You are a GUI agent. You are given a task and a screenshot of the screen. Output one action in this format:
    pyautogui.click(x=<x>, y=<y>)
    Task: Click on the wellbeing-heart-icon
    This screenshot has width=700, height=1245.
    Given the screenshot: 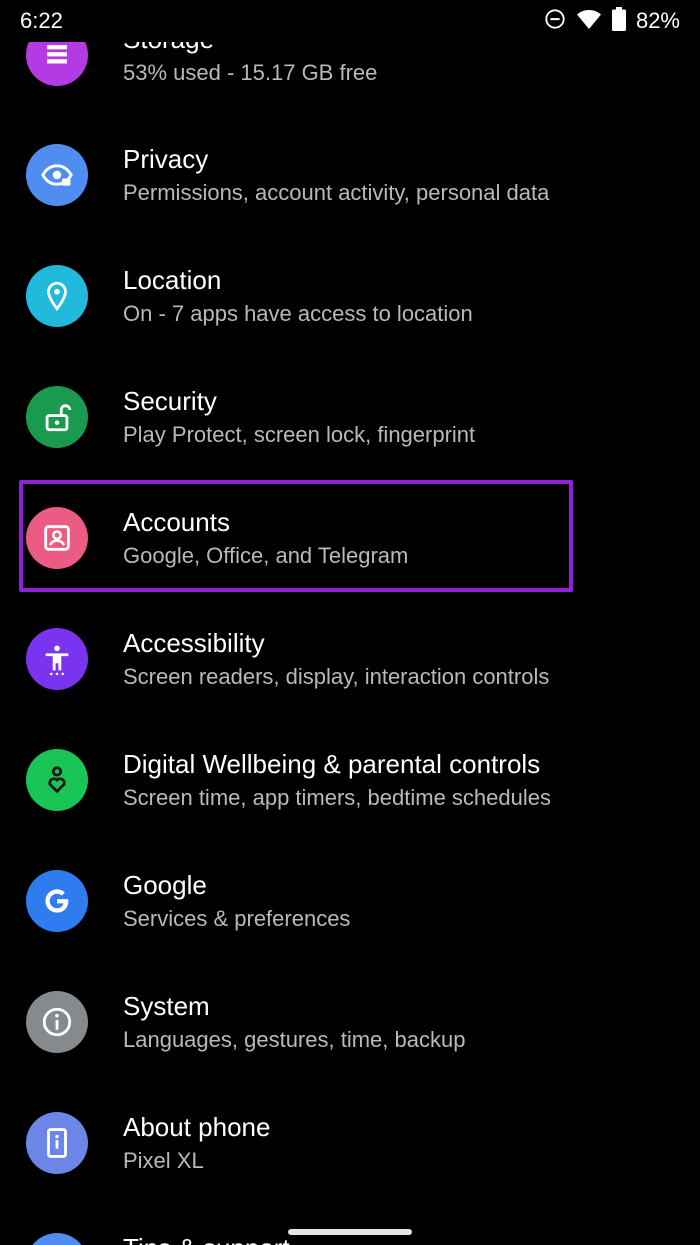 What is the action you would take?
    pyautogui.click(x=57, y=780)
    